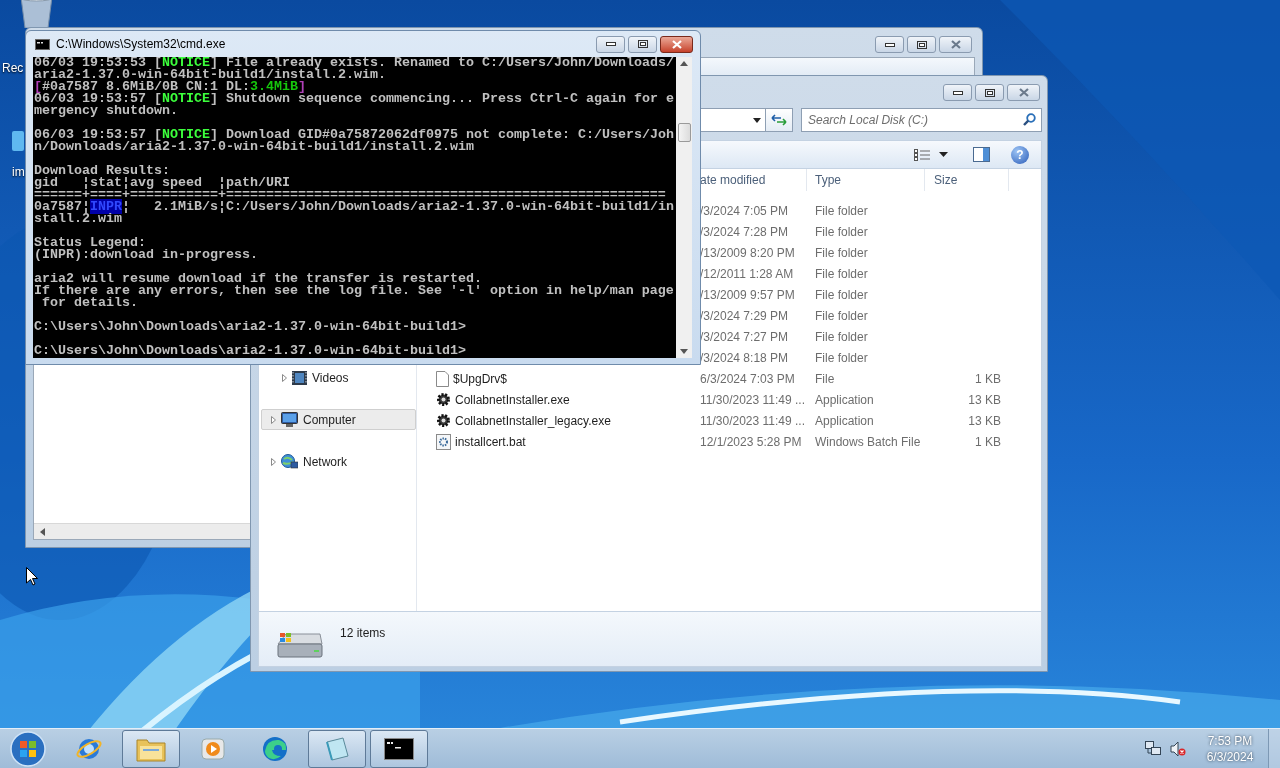 The width and height of the screenshot is (1280, 768). I want to click on close-button, so click(676, 44).